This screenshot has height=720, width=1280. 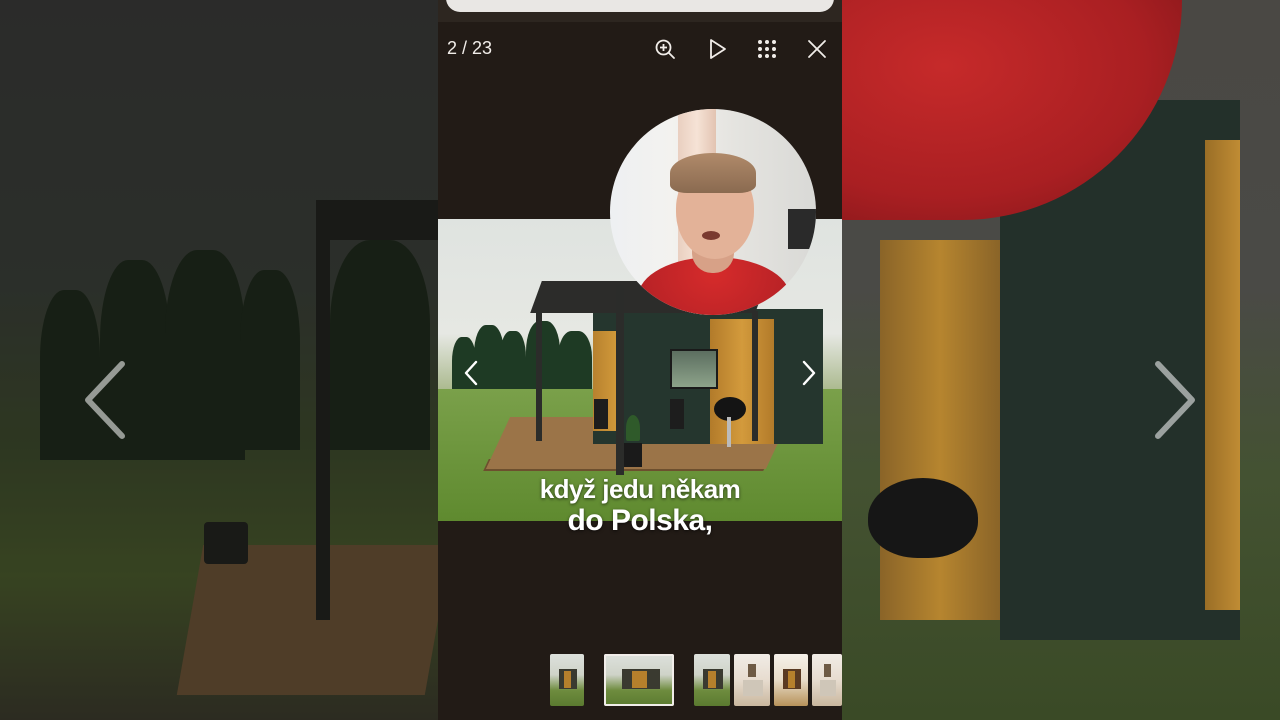 I want to click on chevron-right-icon, so click(x=809, y=373).